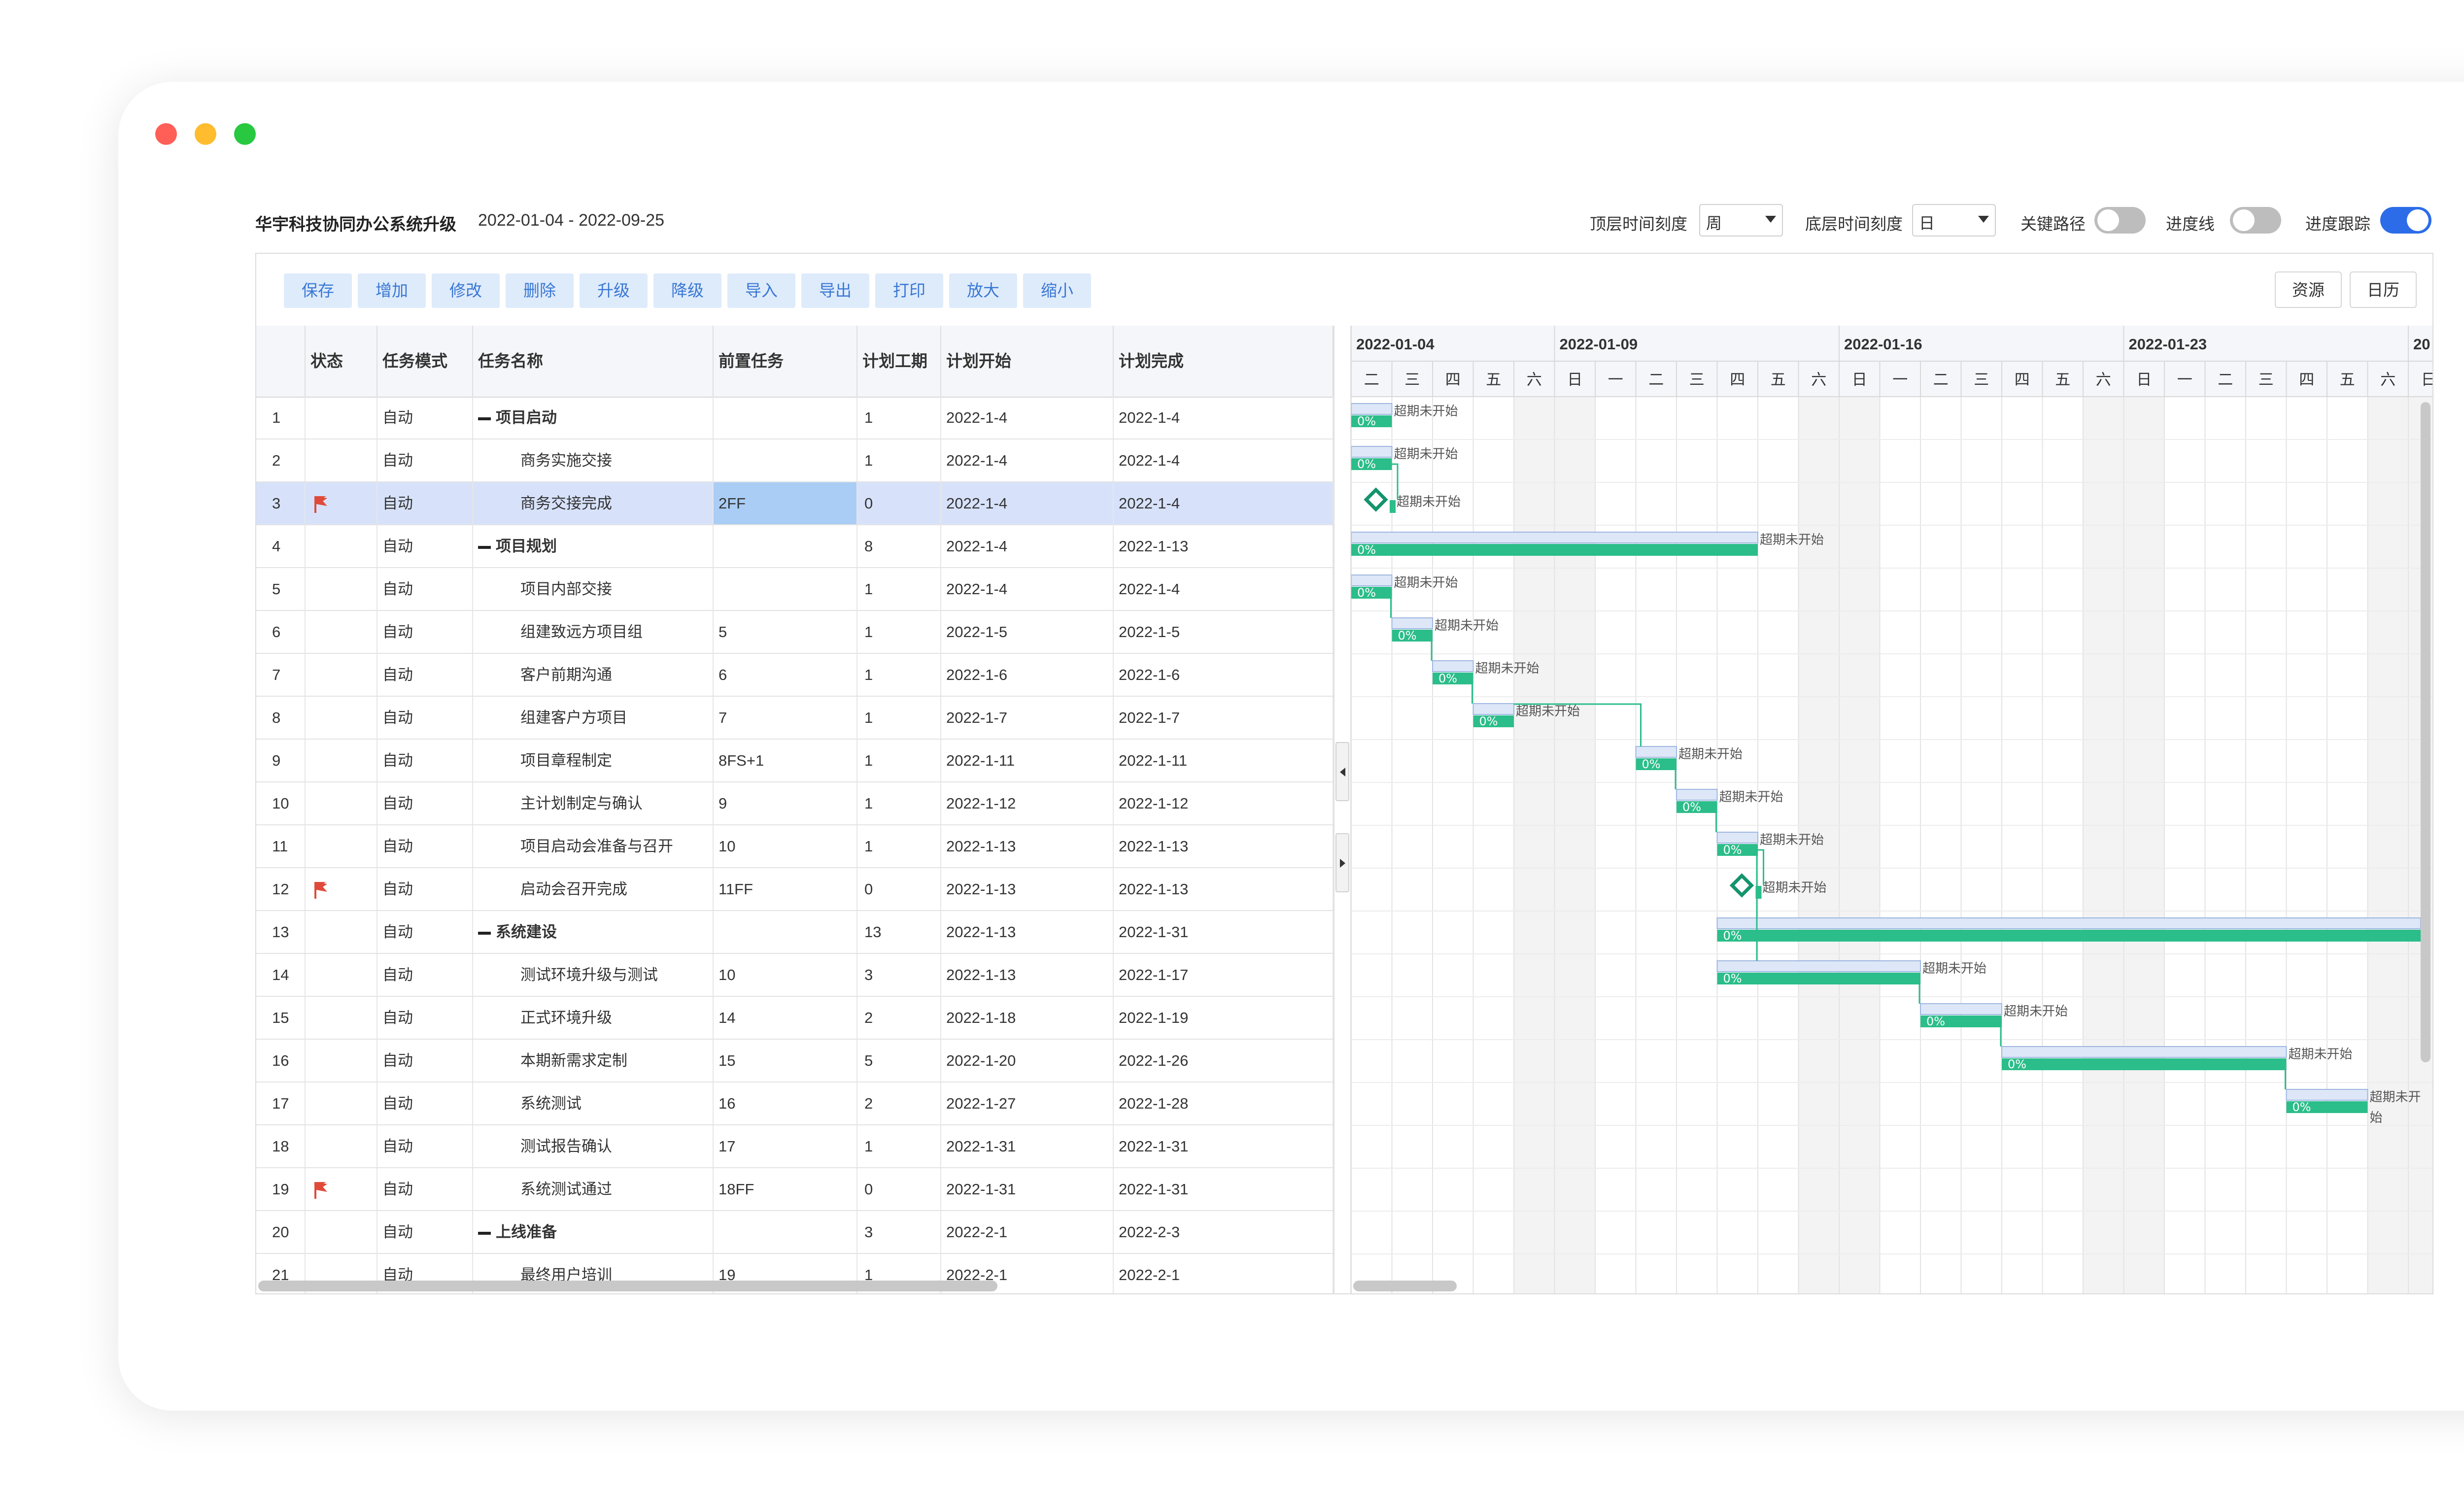 This screenshot has width=2464, height=1488. What do you see at coordinates (166, 134) in the screenshot?
I see `close-window-dot` at bounding box center [166, 134].